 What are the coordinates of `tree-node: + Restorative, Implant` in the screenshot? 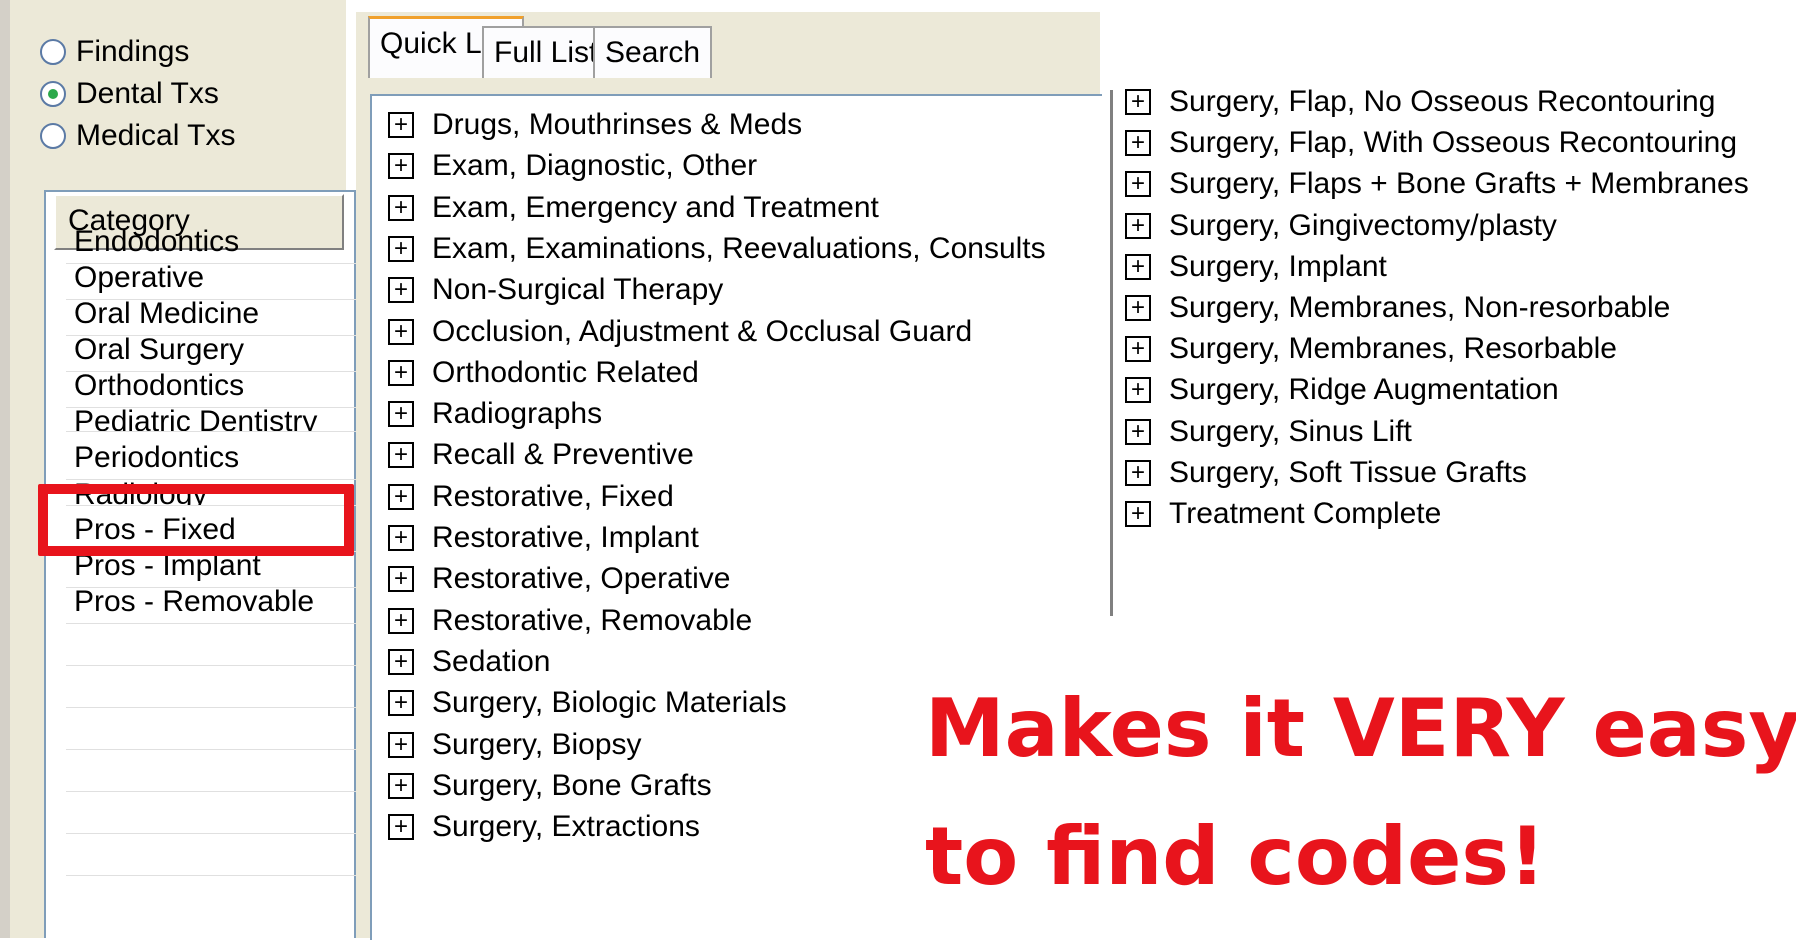 It's located at (543, 538).